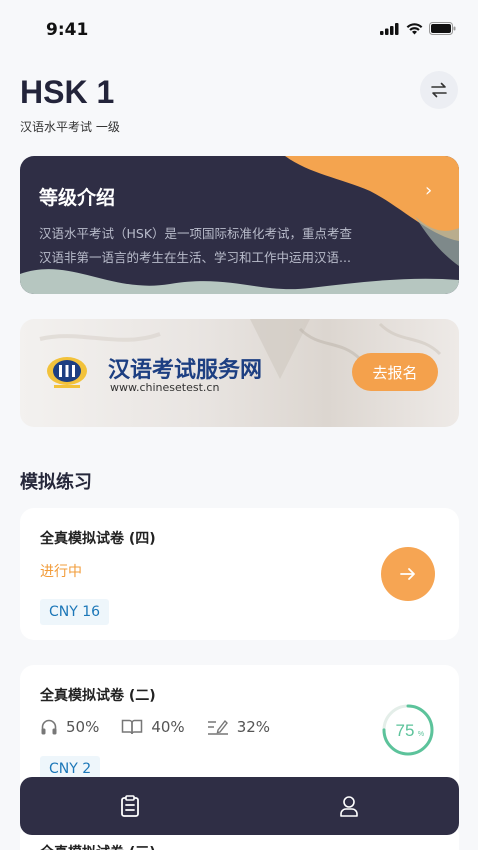 The width and height of the screenshot is (478, 850). I want to click on practice-card: 全真模拟试卷 (四) 进行中 CNY 16, so click(239, 574).